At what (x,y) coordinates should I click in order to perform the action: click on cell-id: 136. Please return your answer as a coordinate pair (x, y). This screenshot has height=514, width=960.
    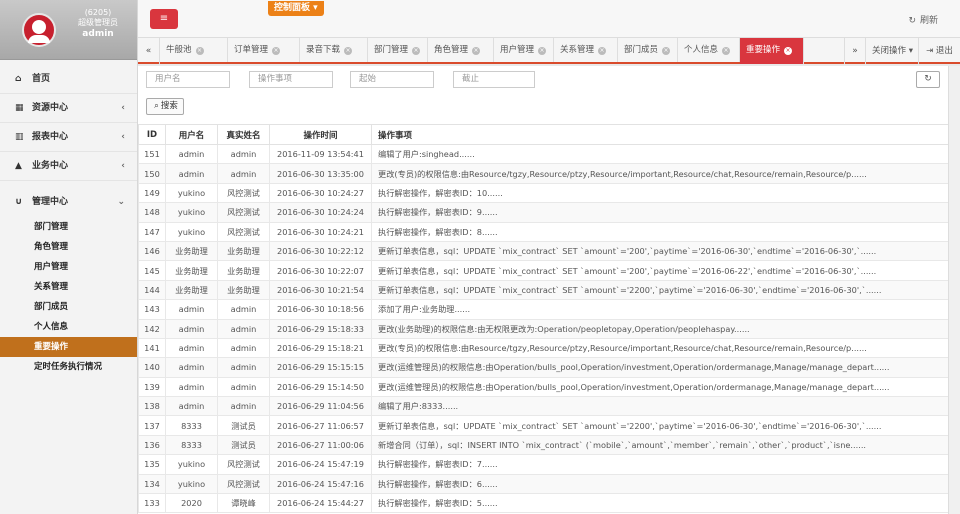
    Looking at the image, I should click on (152, 445).